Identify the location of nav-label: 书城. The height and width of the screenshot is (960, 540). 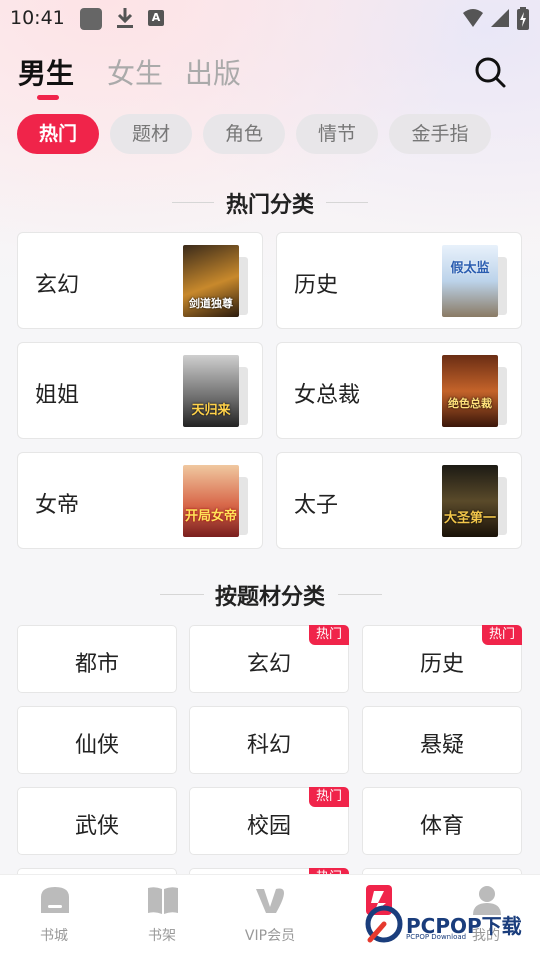
(54, 936).